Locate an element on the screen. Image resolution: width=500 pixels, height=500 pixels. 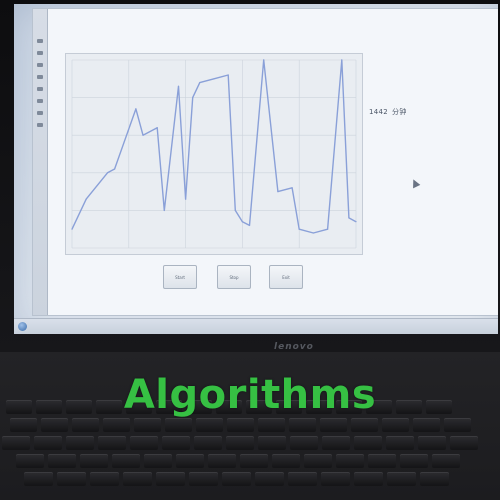
left-toolbar is located at coordinates (40, 162).